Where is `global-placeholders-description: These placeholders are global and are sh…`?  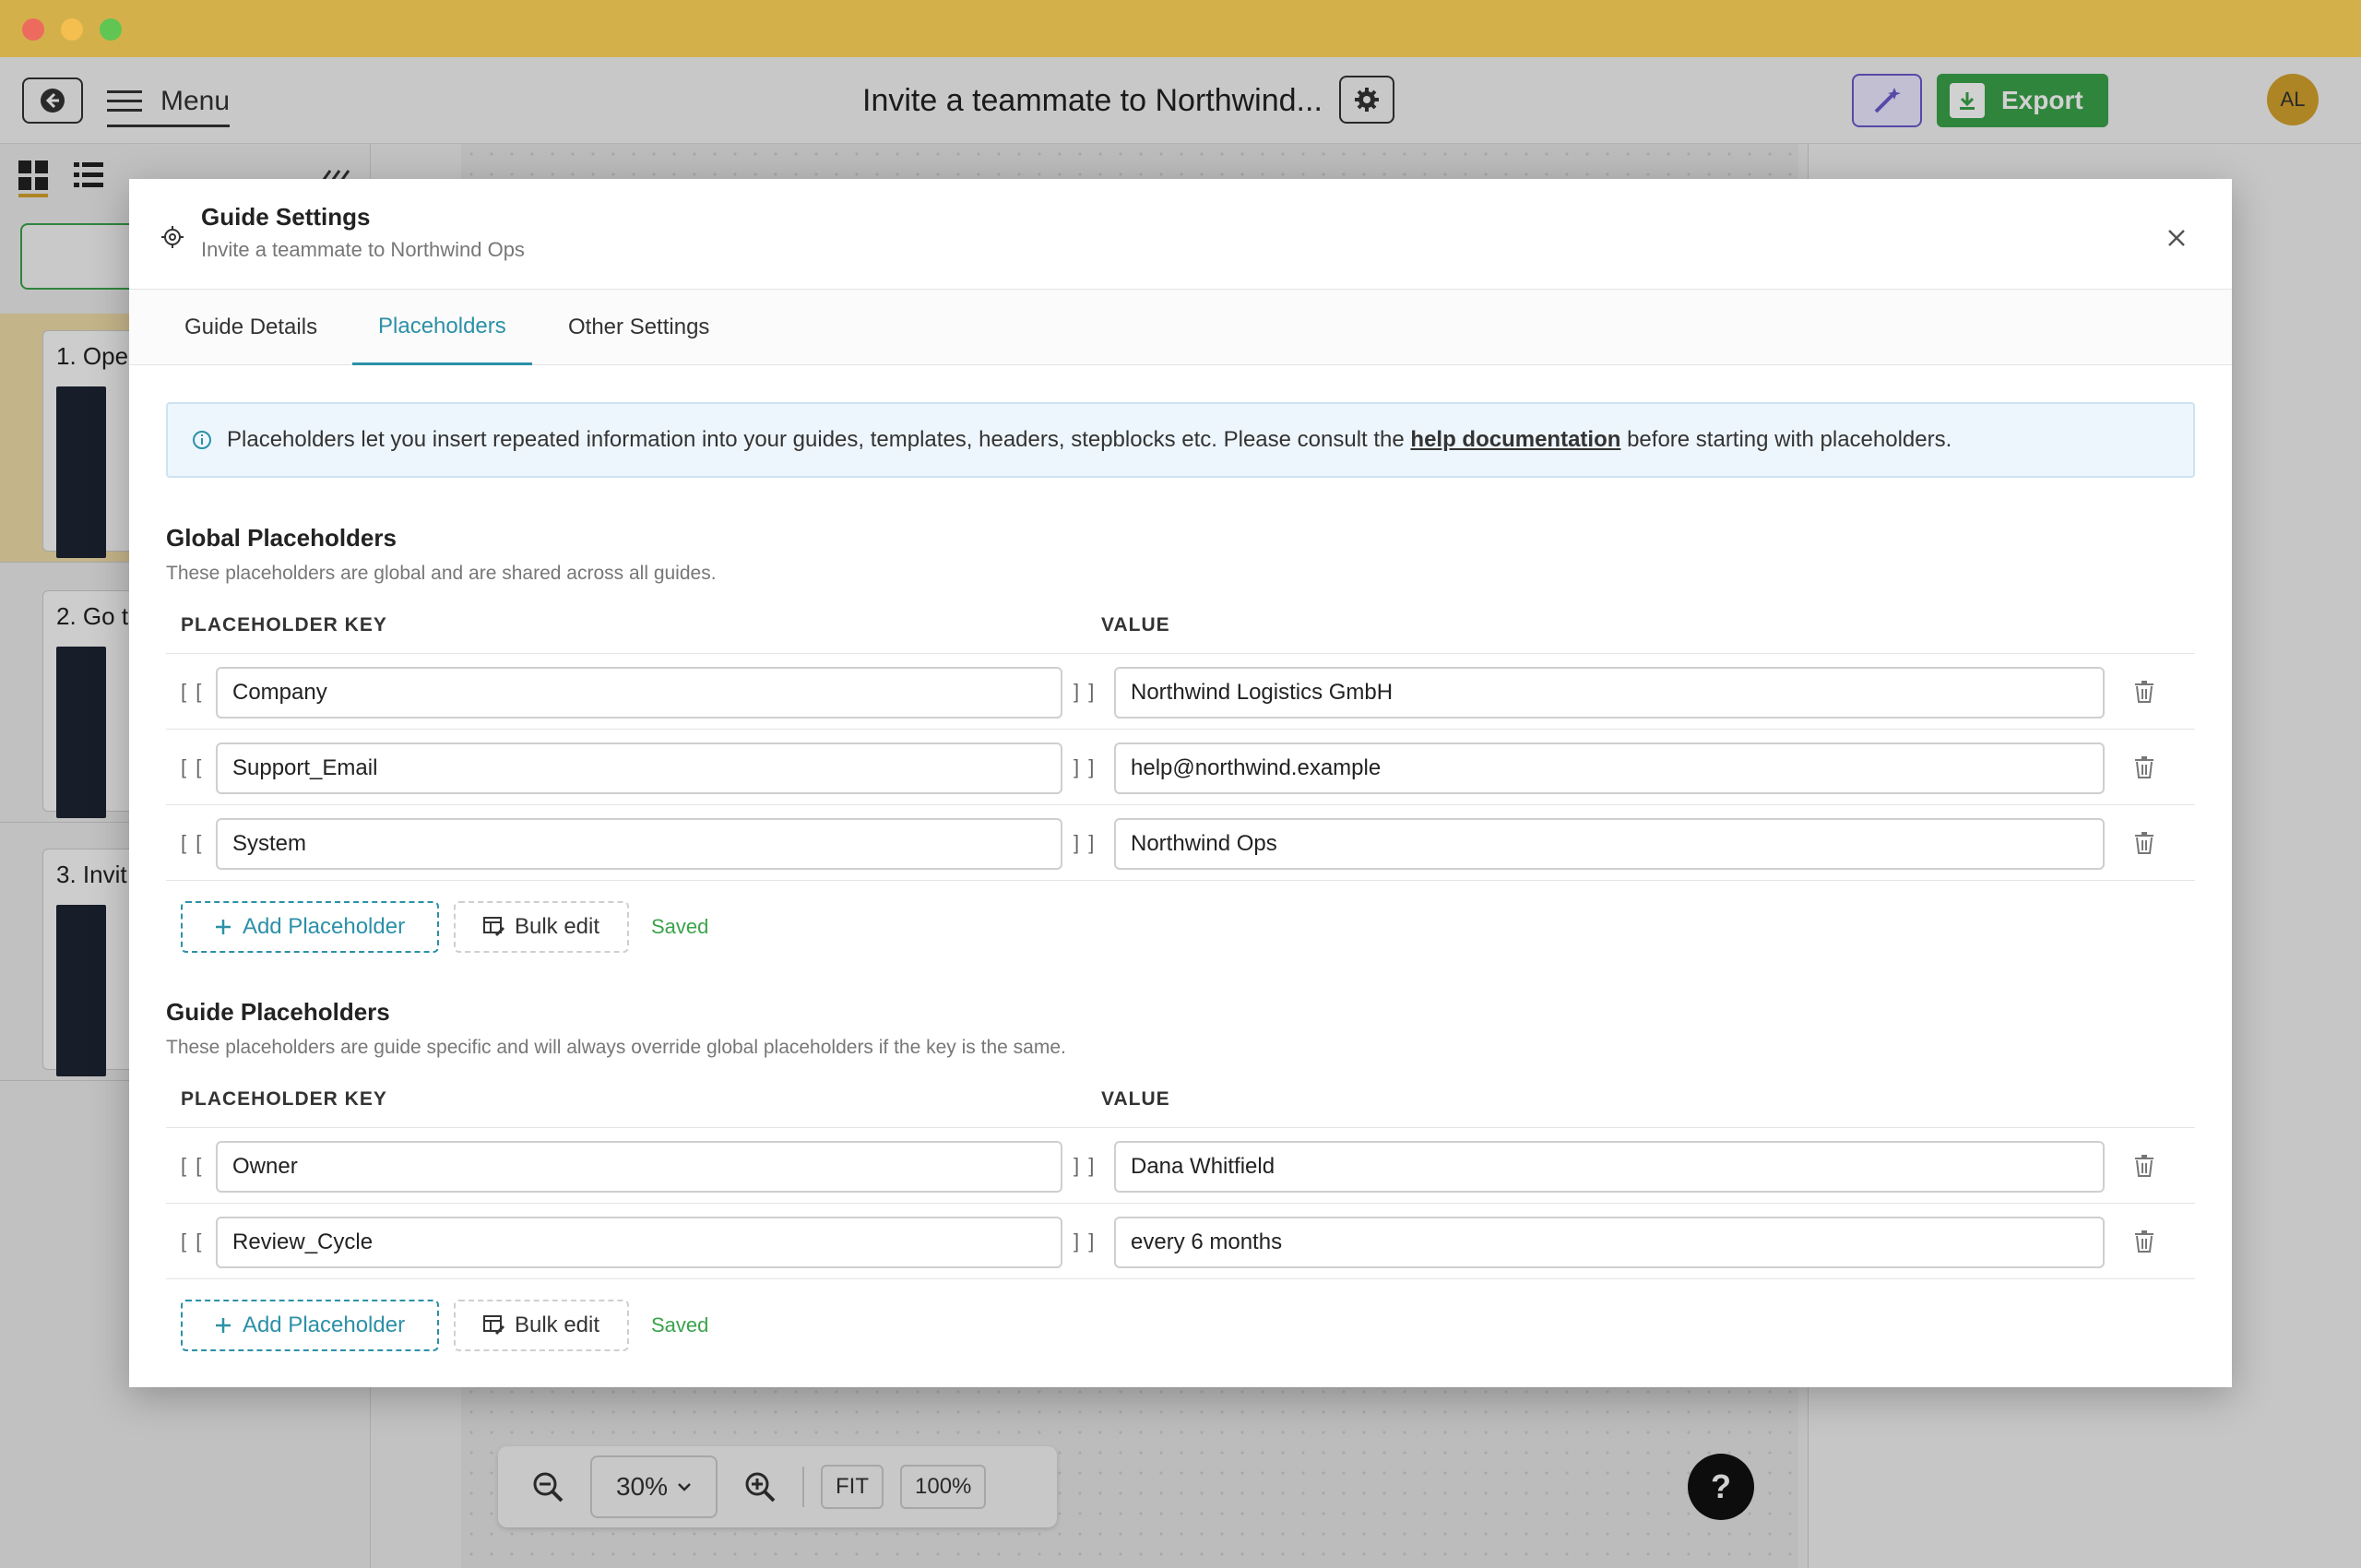
global-placeholders-description: These placeholders are global and are sh… is located at coordinates (441, 573).